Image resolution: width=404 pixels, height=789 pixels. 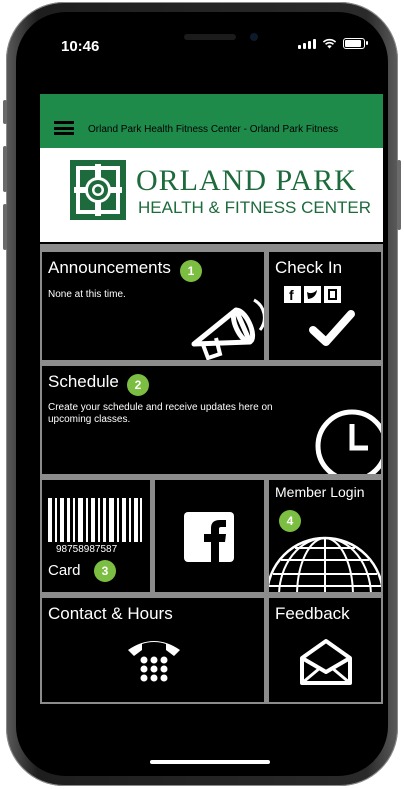 I want to click on volume-down-button, so click(x=5, y=227).